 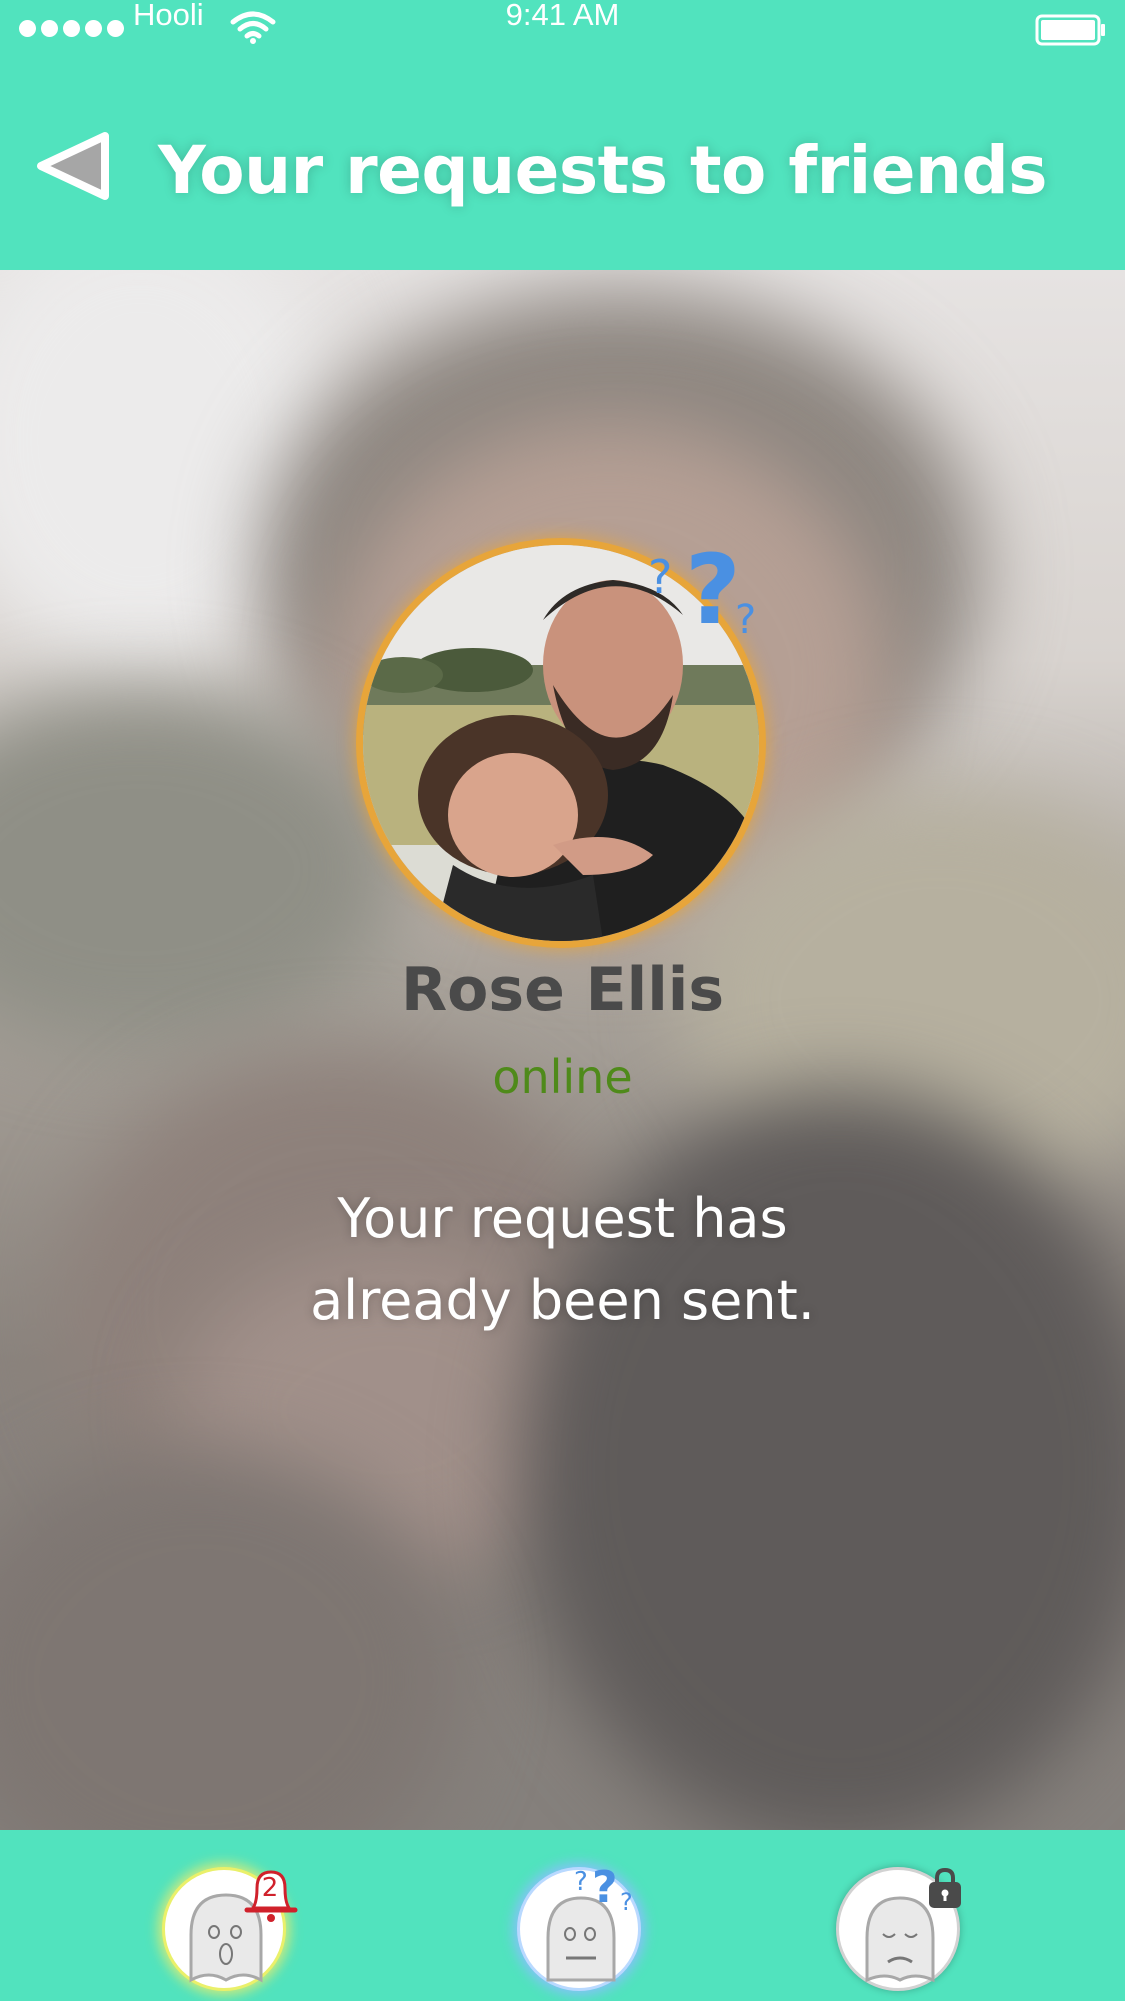 I want to click on status-bar: Hooli 9:41 AM, so click(x=562, y=23).